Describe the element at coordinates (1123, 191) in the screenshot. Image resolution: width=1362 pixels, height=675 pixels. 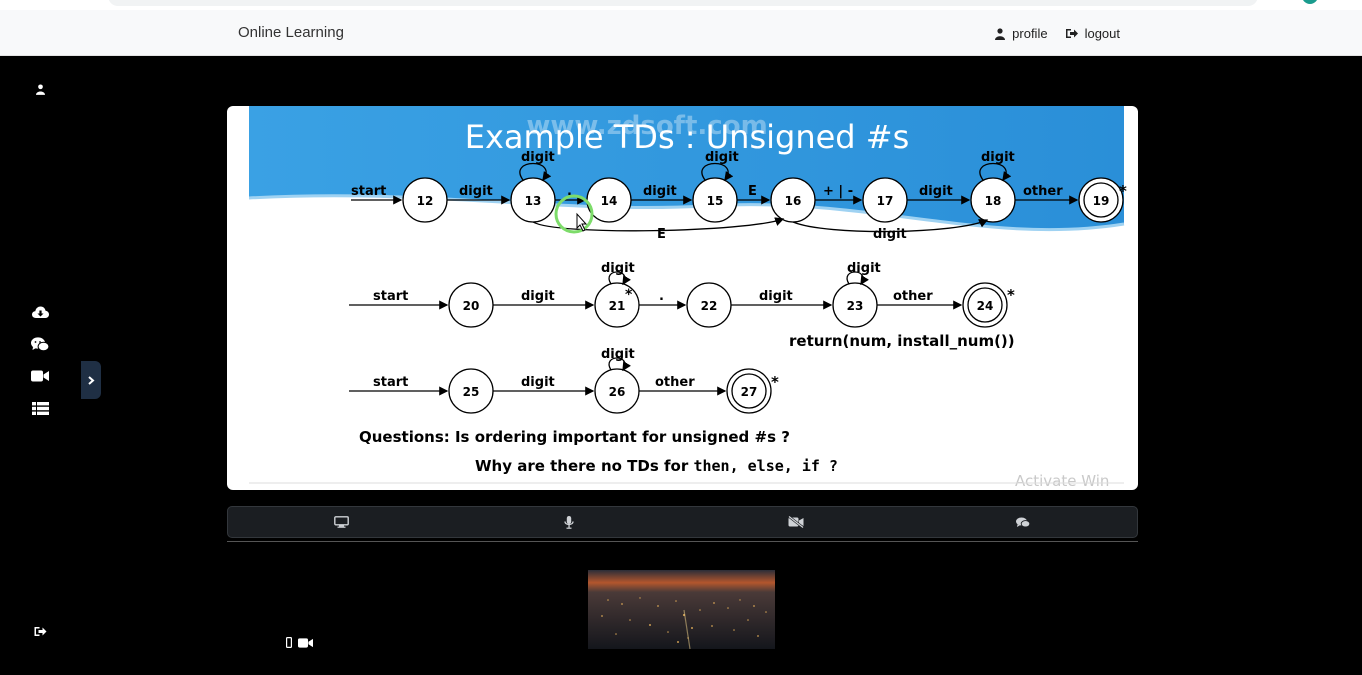
I see `state-19-star: *` at that location.